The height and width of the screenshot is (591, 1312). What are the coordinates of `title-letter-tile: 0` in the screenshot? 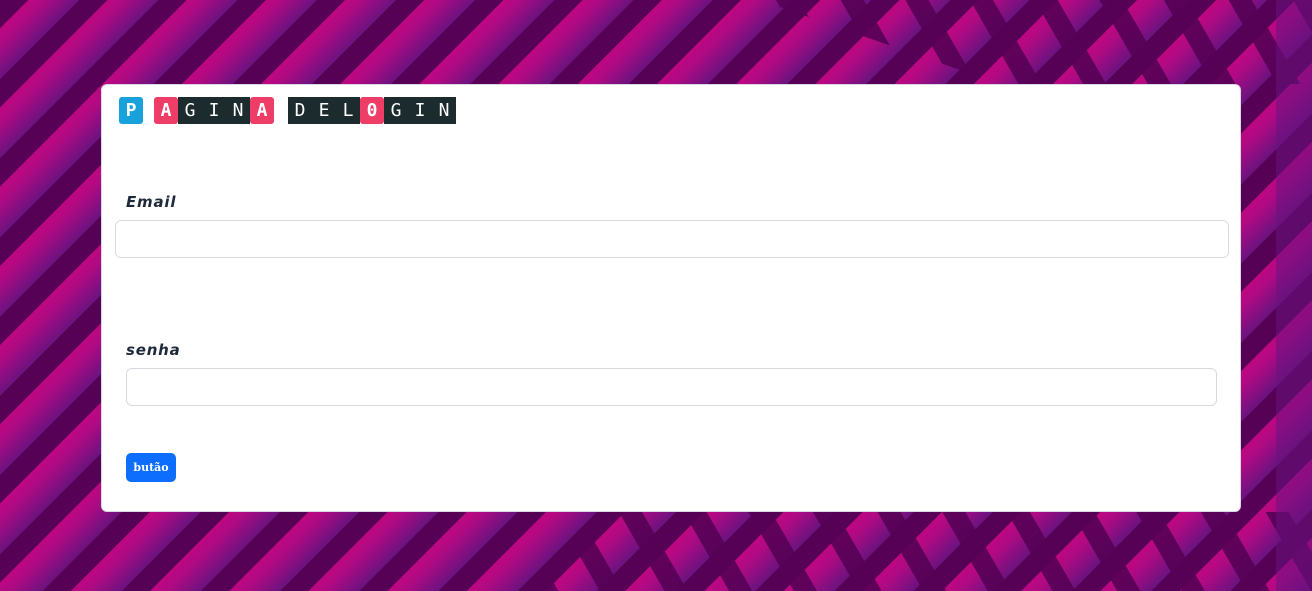 It's located at (372, 110).